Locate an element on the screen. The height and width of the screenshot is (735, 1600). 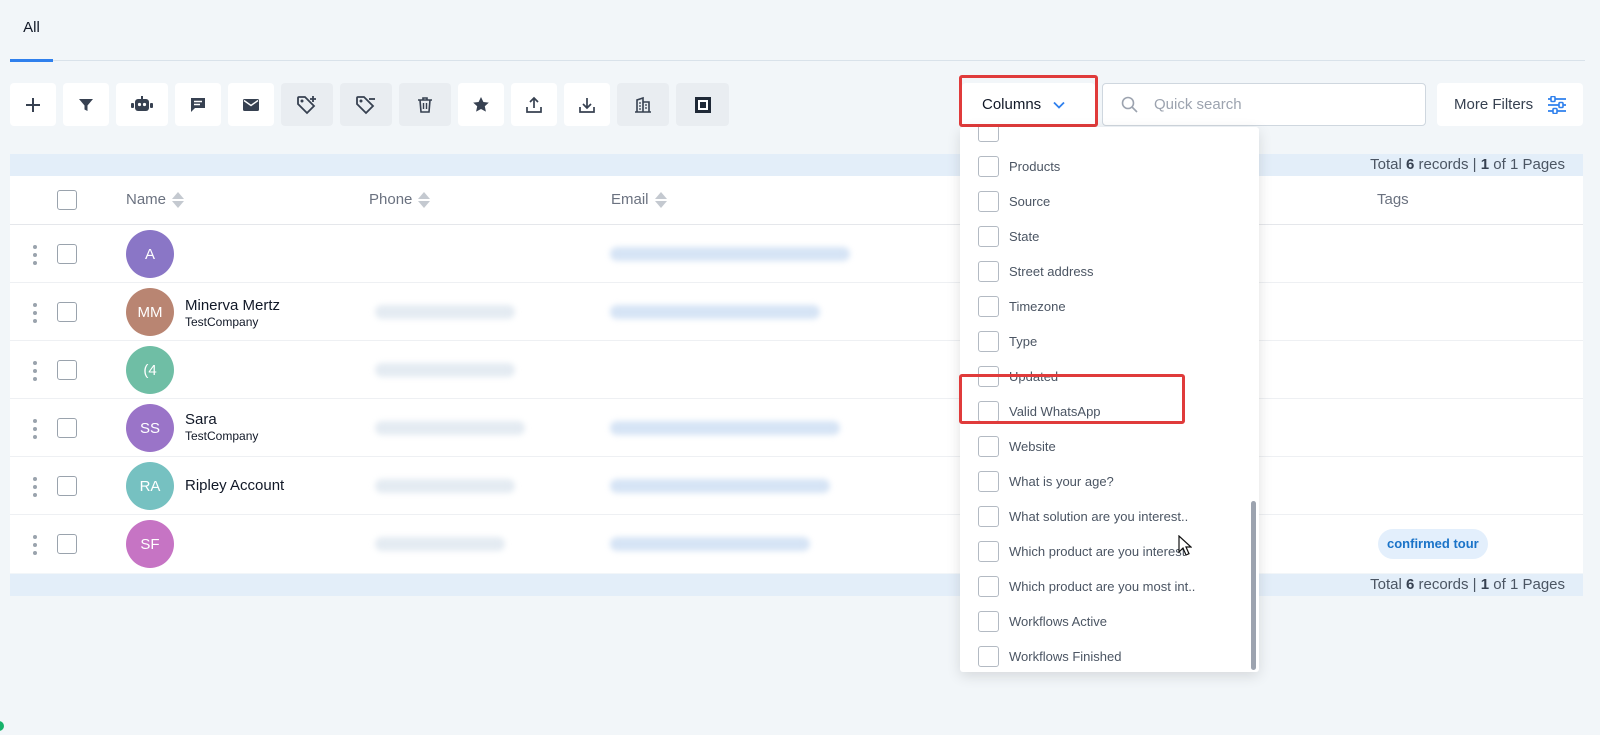
column-option: What is your age? is located at coordinates (1046, 481).